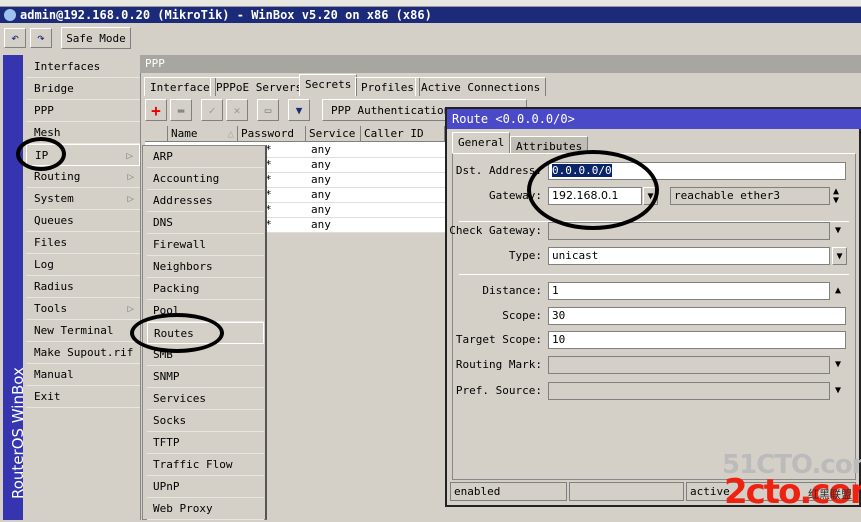 This screenshot has height=522, width=861. Describe the element at coordinates (481, 86) in the screenshot. I see `tab-active-connections: Active Connections` at that location.